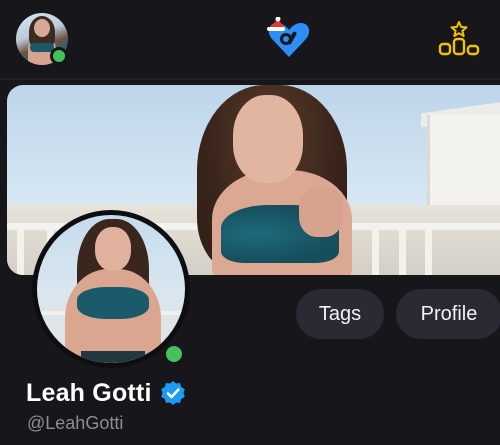 The image size is (500, 445). I want to click on online-status-dot, so click(59, 56).